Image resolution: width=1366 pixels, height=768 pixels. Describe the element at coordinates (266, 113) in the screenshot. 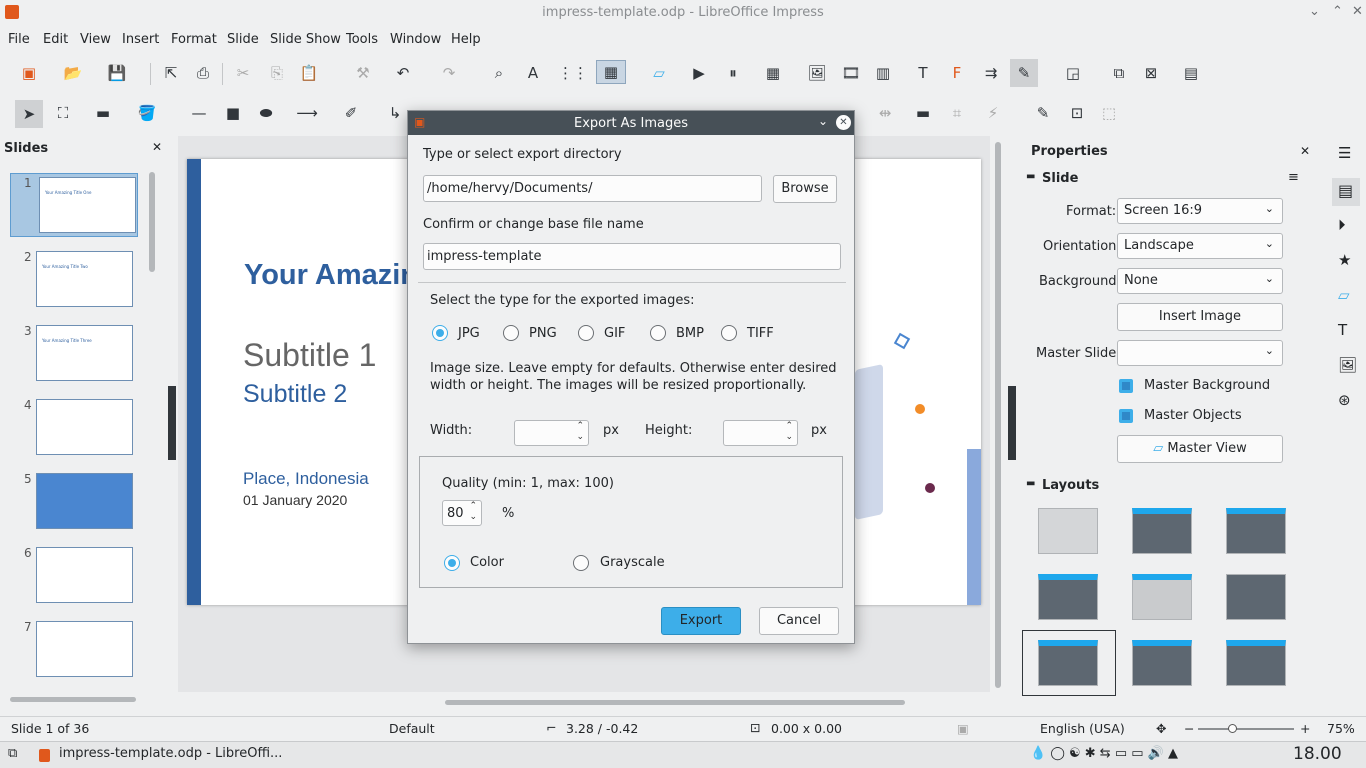

I see `ellipse-icon: ⬬` at that location.